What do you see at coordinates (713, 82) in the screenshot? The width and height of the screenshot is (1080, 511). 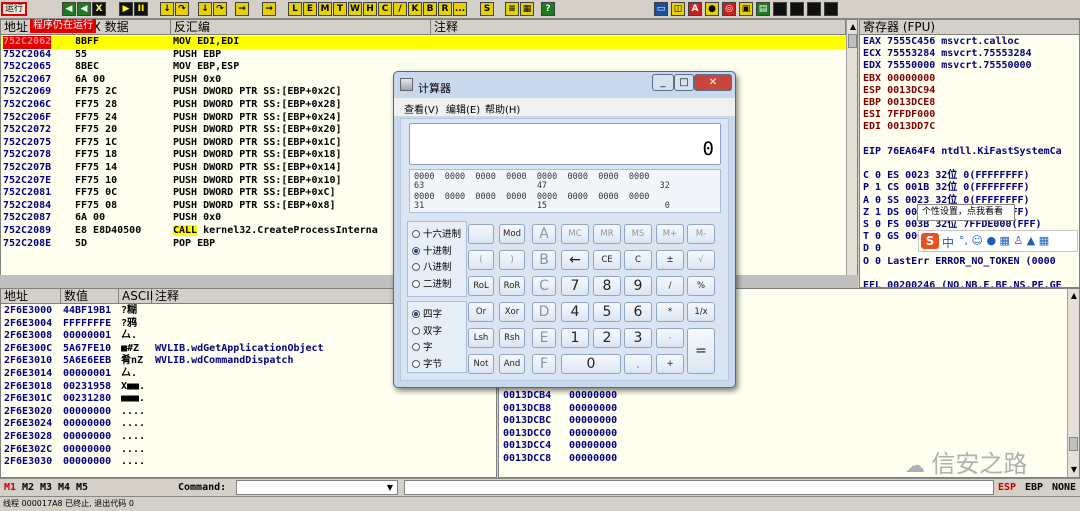 I see `close-button: ✕` at bounding box center [713, 82].